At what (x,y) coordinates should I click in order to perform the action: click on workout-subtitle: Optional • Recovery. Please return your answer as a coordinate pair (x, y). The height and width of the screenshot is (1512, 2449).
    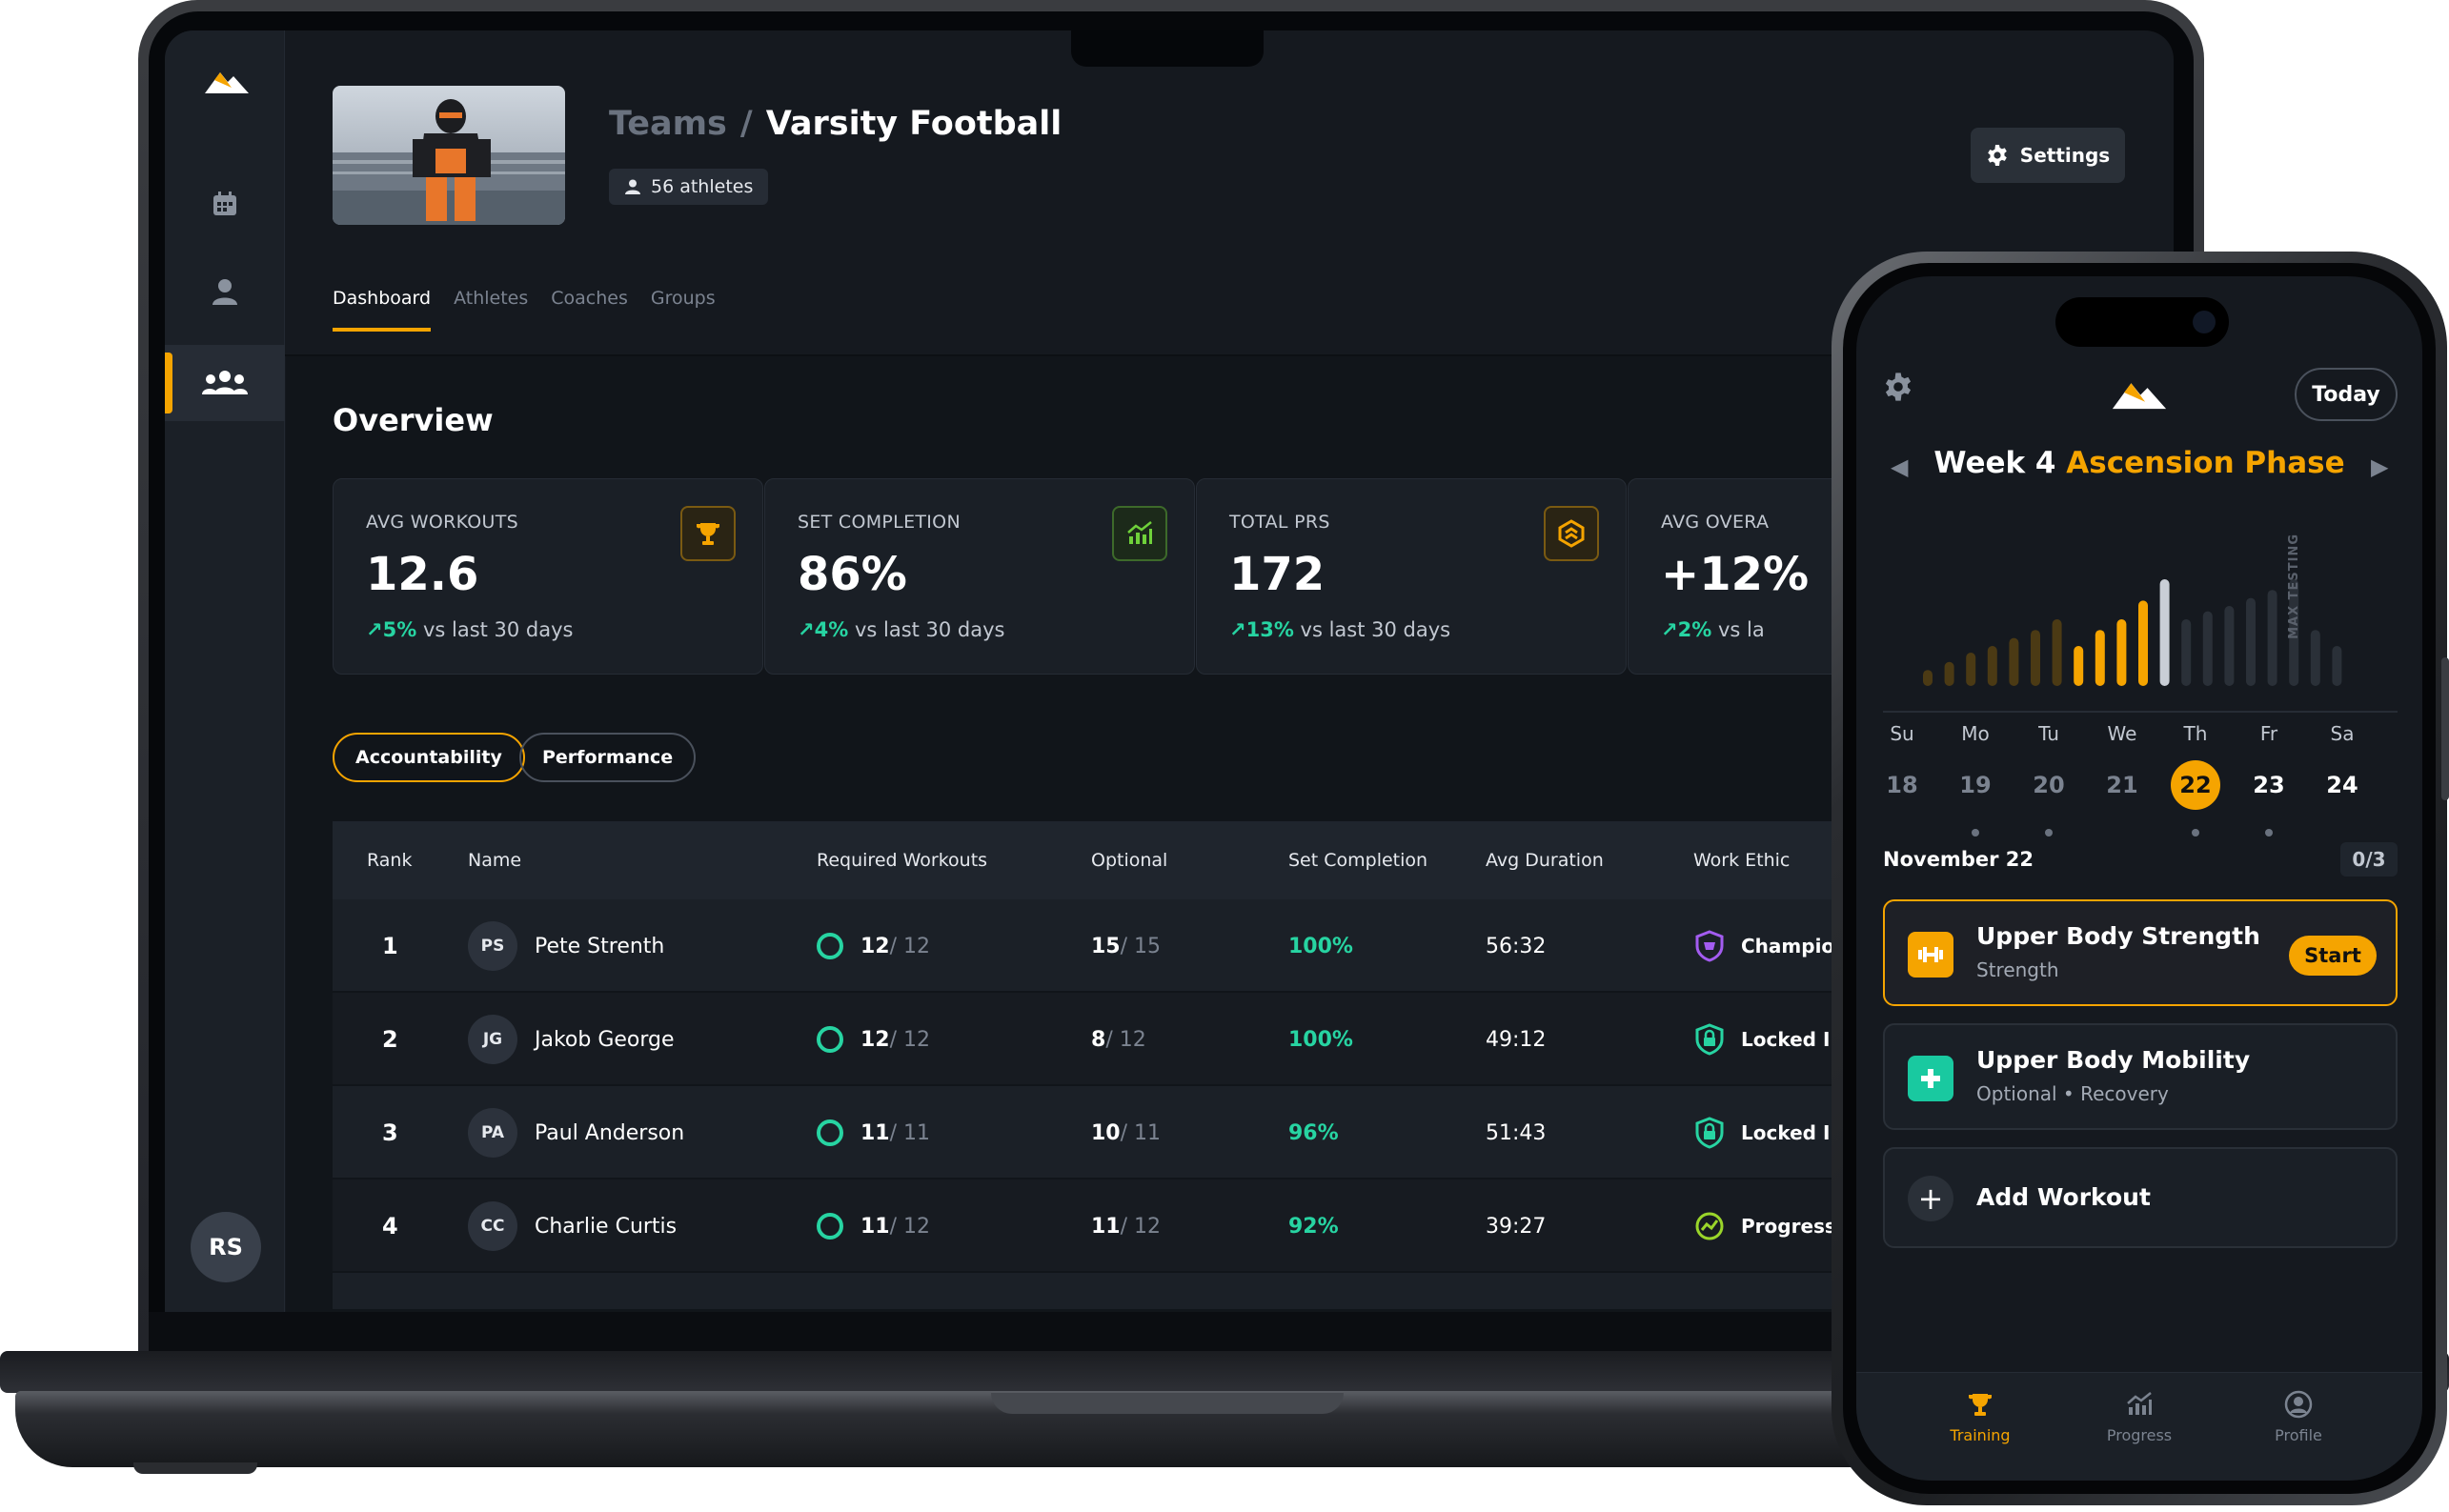
    Looking at the image, I should click on (2072, 1094).